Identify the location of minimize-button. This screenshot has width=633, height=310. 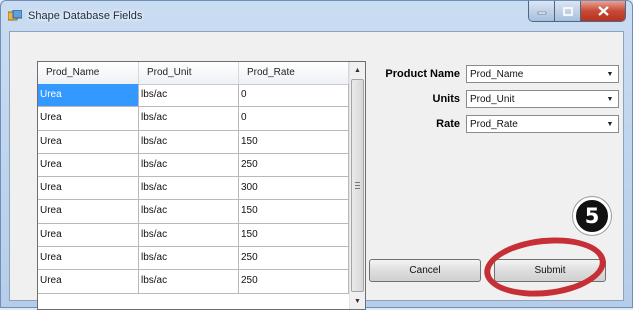
(542, 11).